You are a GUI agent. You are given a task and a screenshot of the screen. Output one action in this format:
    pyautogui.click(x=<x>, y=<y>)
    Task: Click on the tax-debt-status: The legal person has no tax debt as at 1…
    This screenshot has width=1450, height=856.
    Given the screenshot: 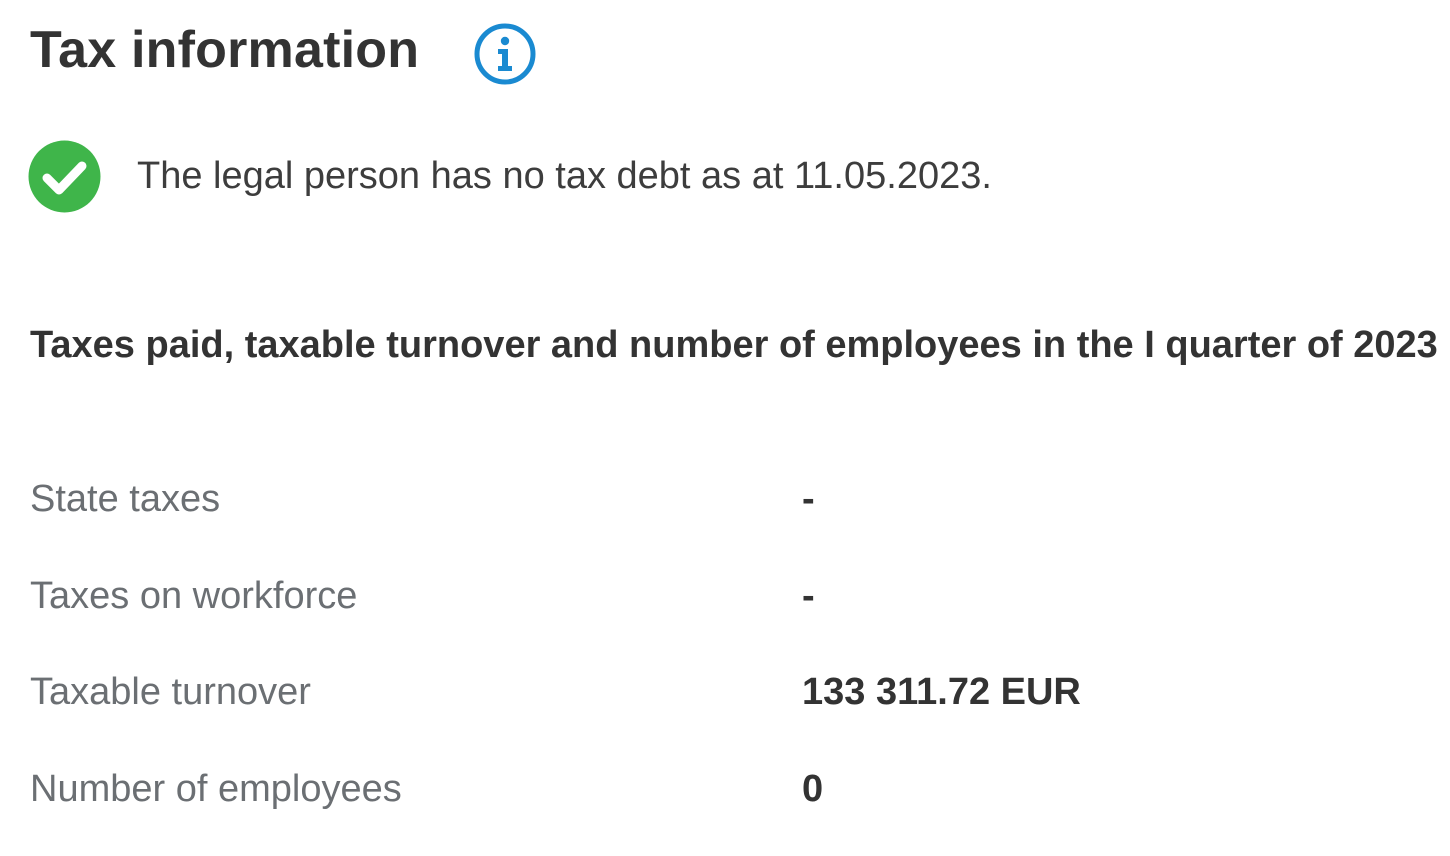 What is the action you would take?
    pyautogui.click(x=510, y=176)
    